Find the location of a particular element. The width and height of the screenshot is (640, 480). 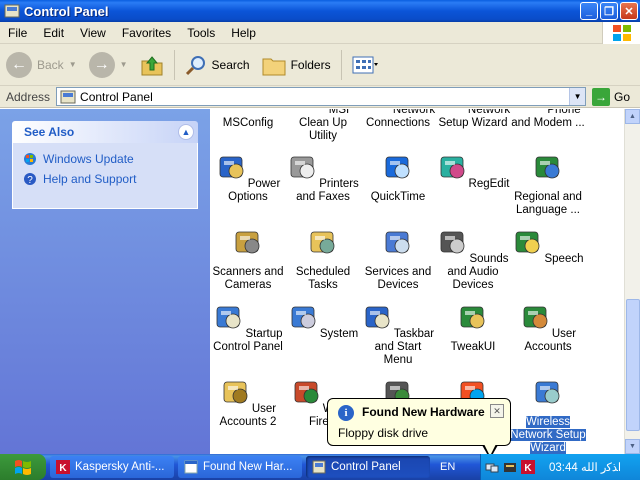

address-dropdown-icon: ▼ is located at coordinates (577, 96).